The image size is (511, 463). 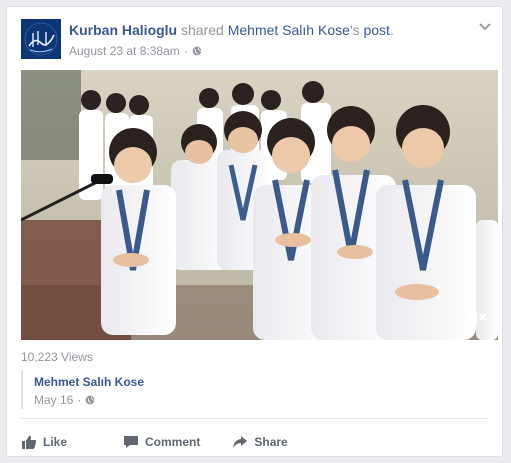 I want to click on post-actions: Like Comment Share, so click(x=154, y=442).